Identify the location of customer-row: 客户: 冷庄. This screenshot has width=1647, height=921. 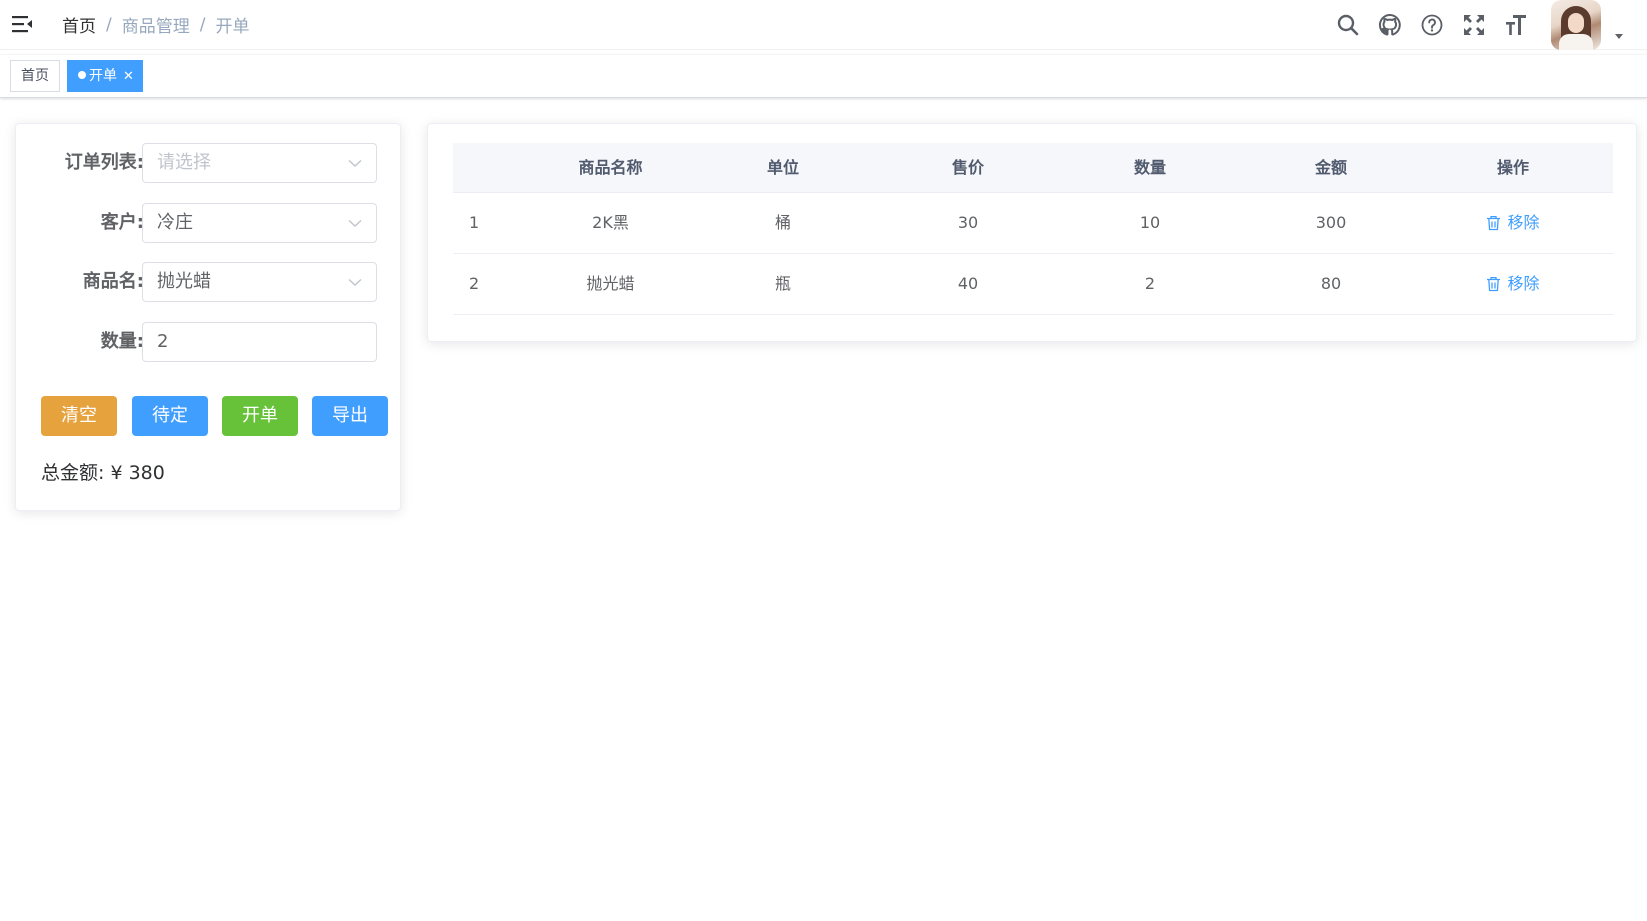
(209, 223).